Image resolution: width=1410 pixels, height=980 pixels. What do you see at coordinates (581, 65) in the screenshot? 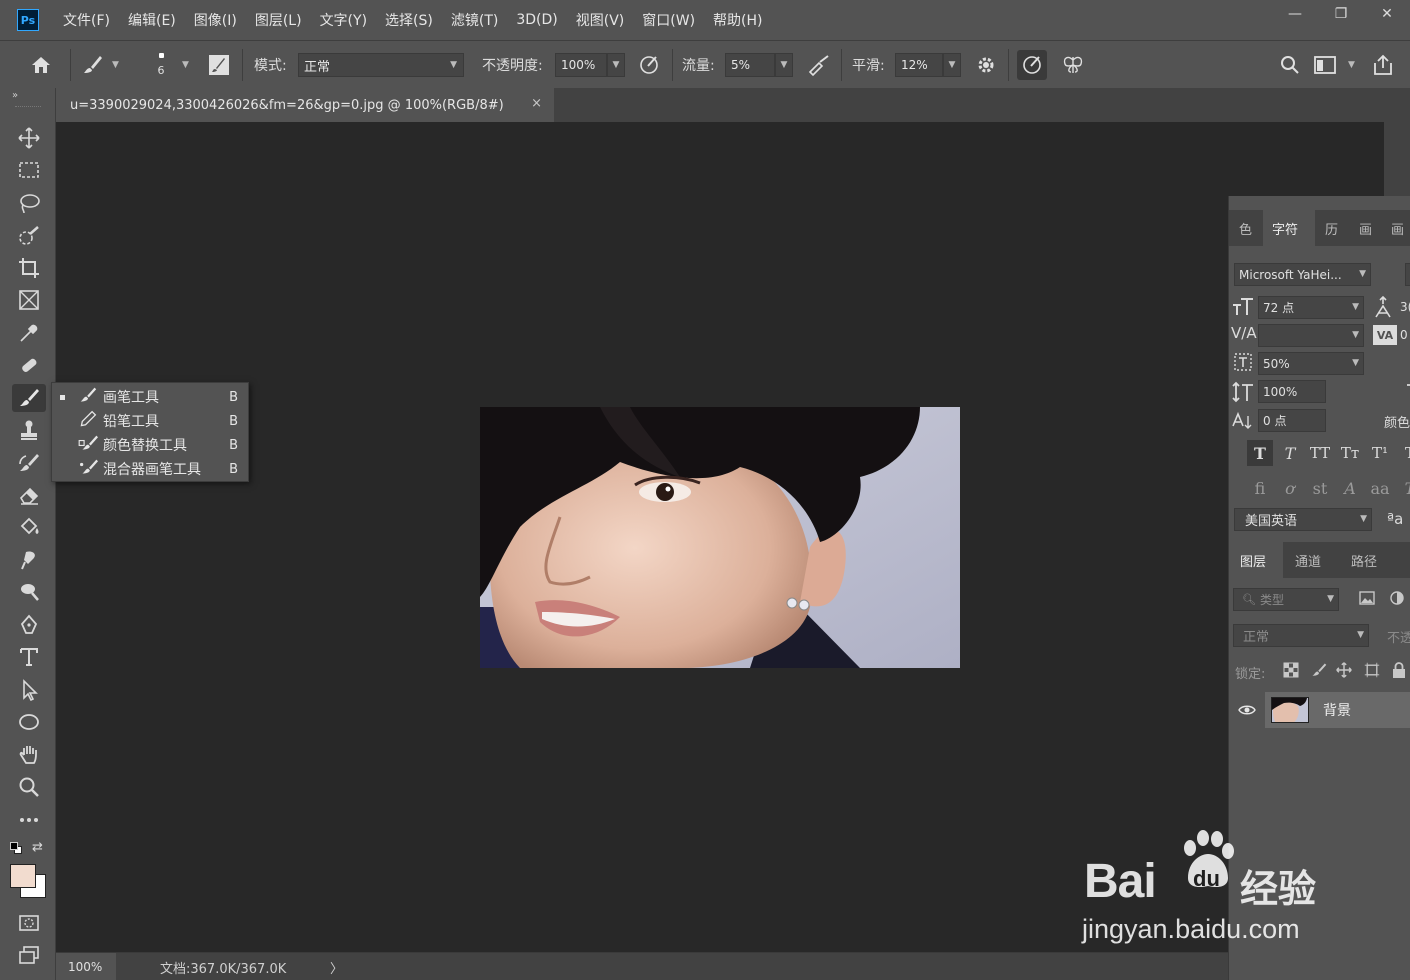
I see `opacity-input: 100%` at bounding box center [581, 65].